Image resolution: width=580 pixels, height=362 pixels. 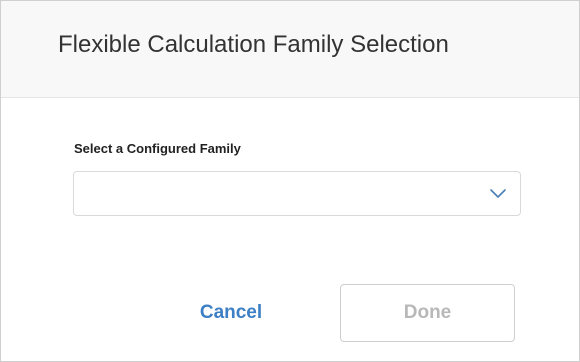 What do you see at coordinates (297, 193) in the screenshot?
I see `configured-family-select` at bounding box center [297, 193].